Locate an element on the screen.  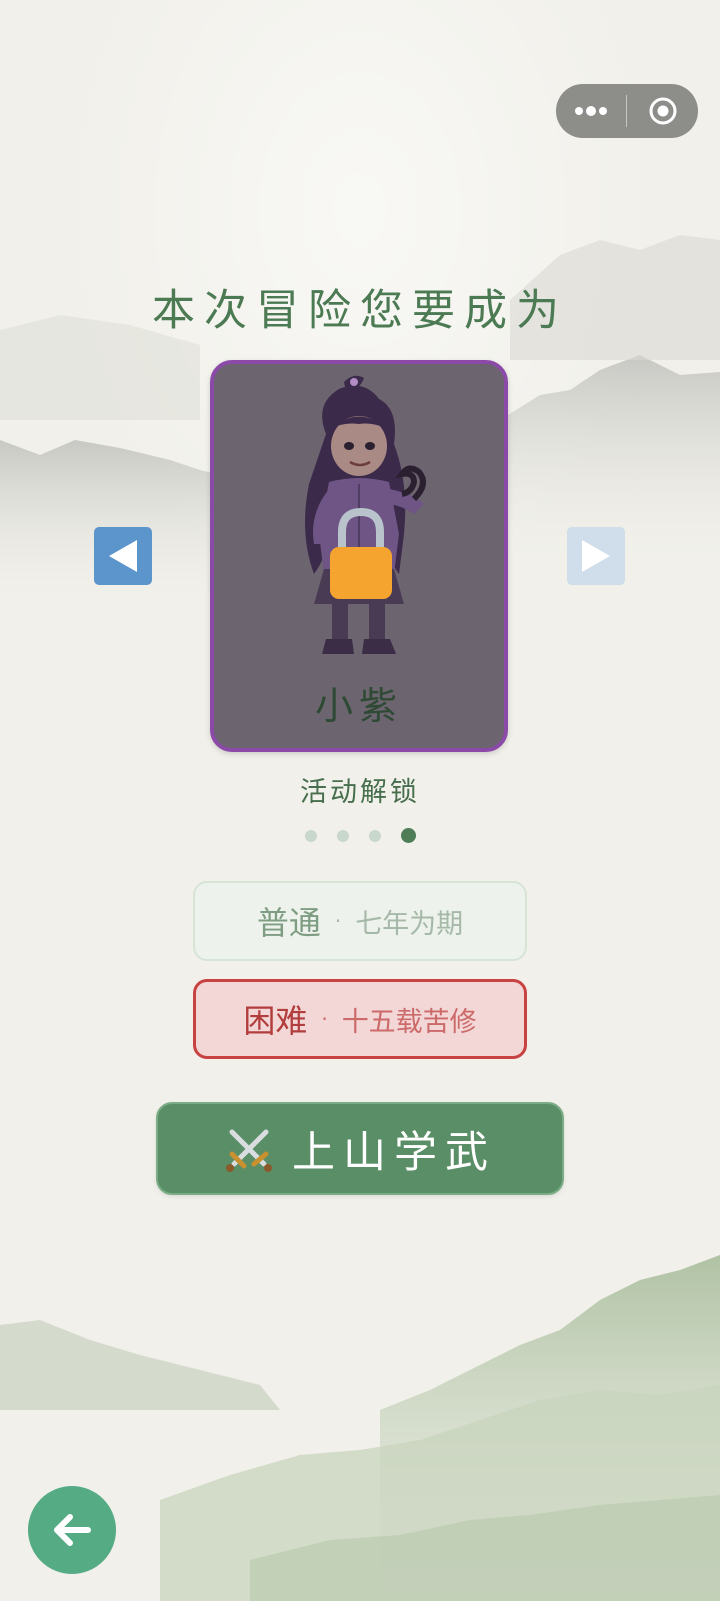
next-character-button is located at coordinates (596, 556).